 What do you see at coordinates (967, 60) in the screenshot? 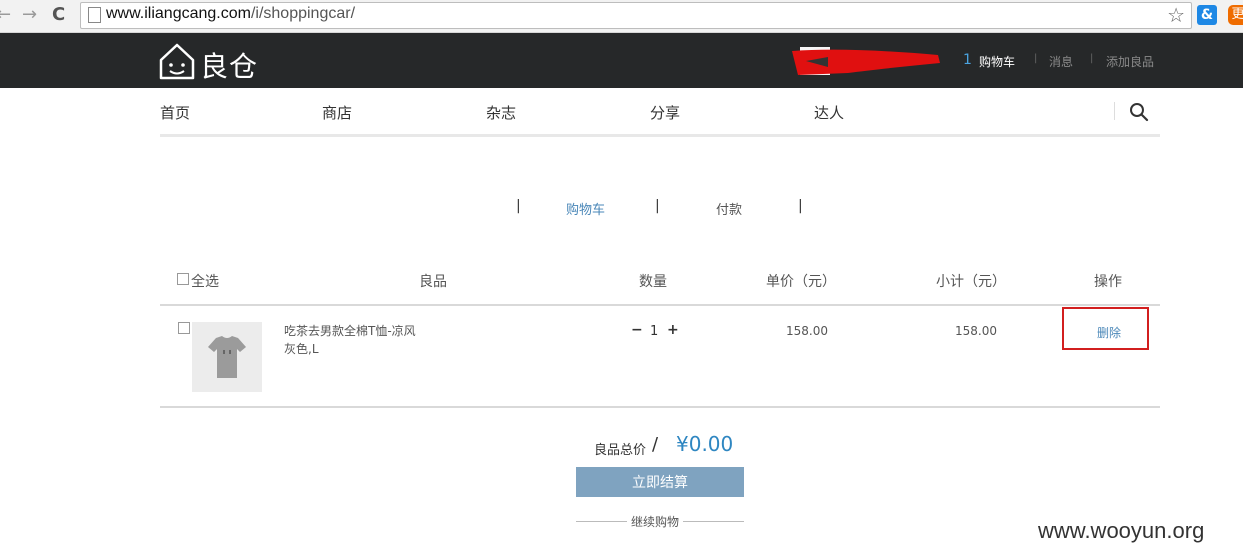
I see `cart-count-badge: 1` at bounding box center [967, 60].